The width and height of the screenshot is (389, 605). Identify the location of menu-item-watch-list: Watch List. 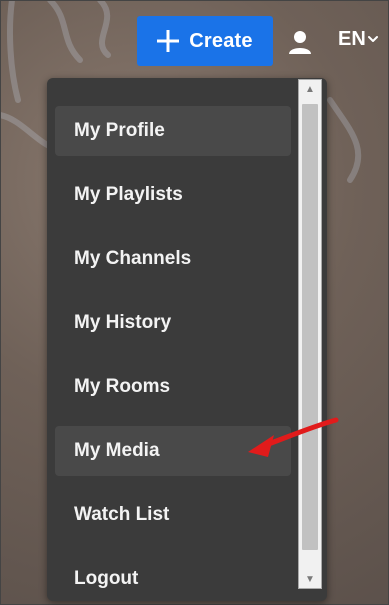
(173, 515).